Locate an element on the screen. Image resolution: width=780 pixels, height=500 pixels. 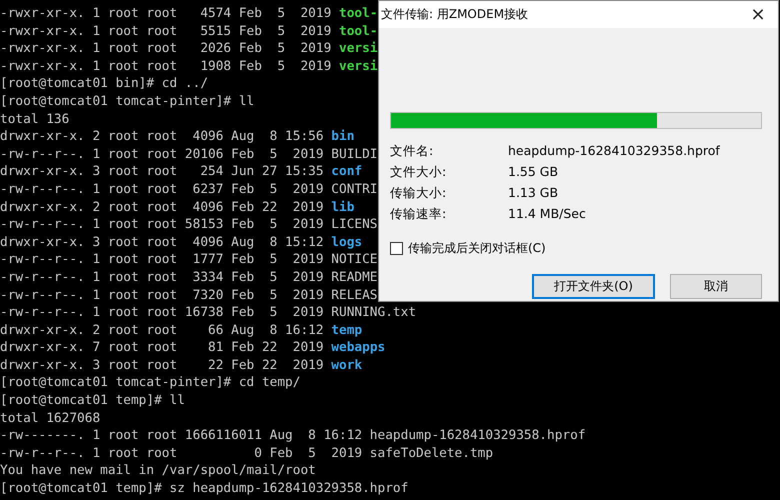
terminal-text: drwxr-xr-x. 2 root root 66 Aug 8 16:12 is located at coordinates (162, 330).